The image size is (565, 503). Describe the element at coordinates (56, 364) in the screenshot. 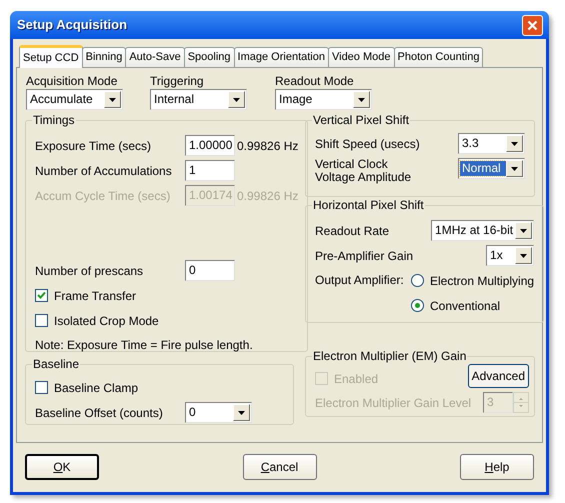

I see `group-title: Baseline` at that location.